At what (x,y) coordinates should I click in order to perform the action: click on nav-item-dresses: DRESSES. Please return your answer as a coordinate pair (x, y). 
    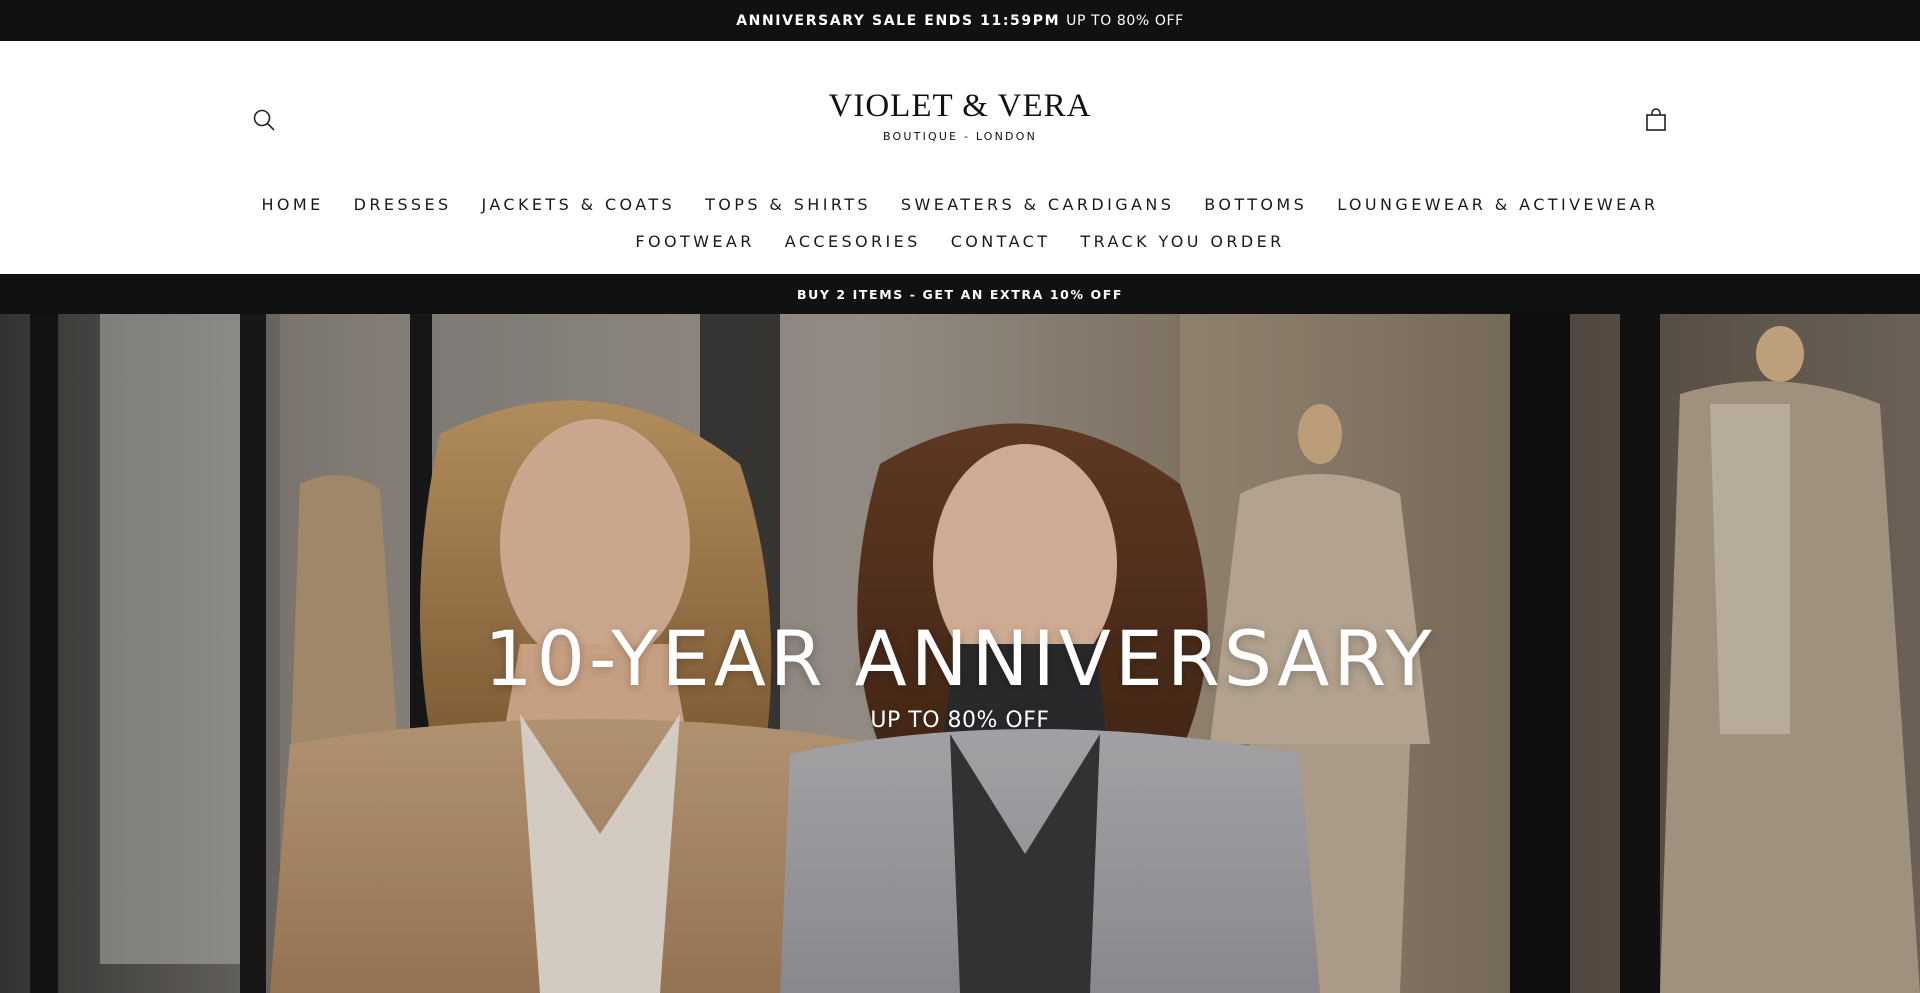
    Looking at the image, I should click on (403, 204).